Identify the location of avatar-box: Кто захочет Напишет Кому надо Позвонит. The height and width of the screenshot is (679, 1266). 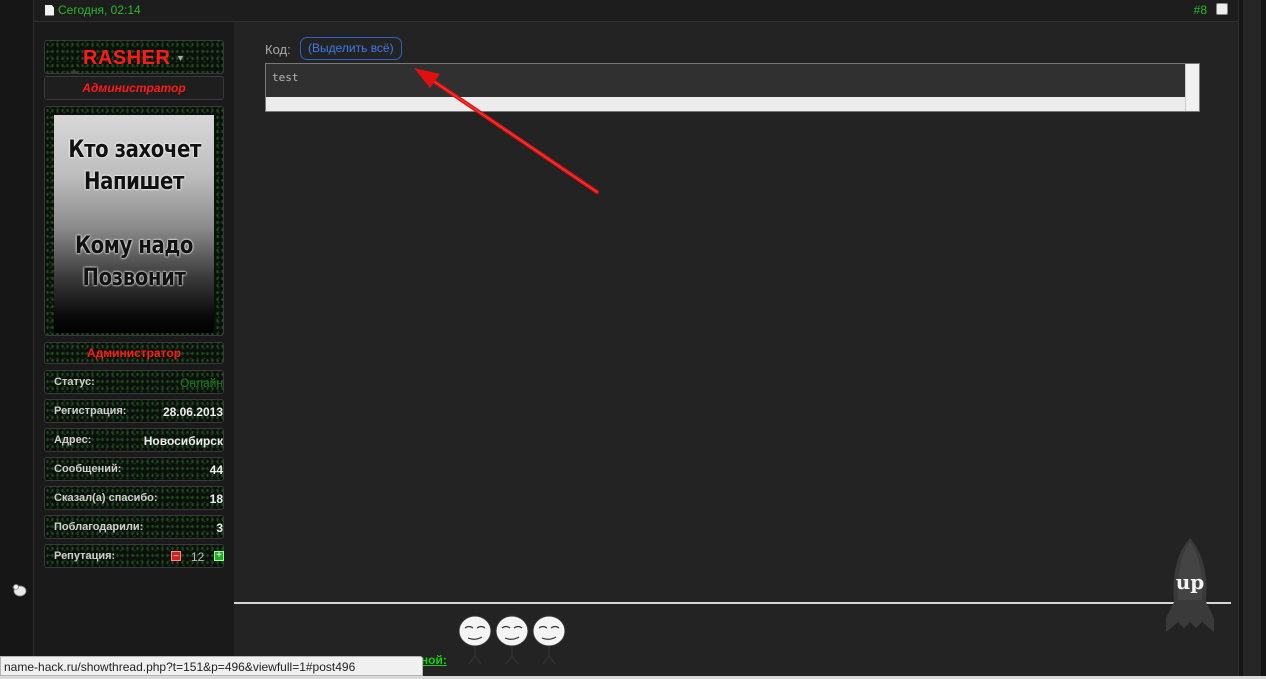
(134, 221).